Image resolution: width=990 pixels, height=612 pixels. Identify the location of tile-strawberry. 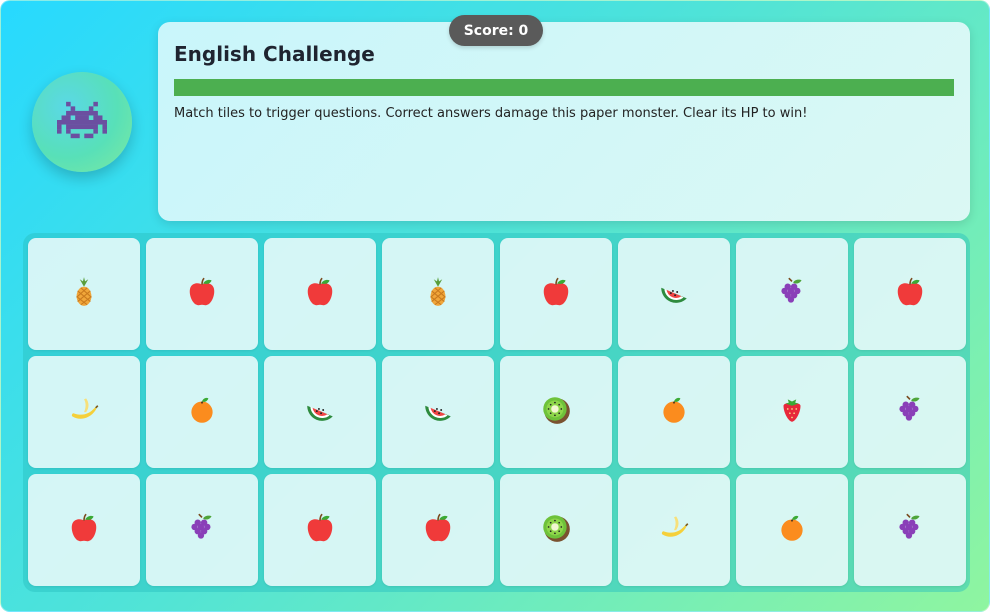
(792, 412).